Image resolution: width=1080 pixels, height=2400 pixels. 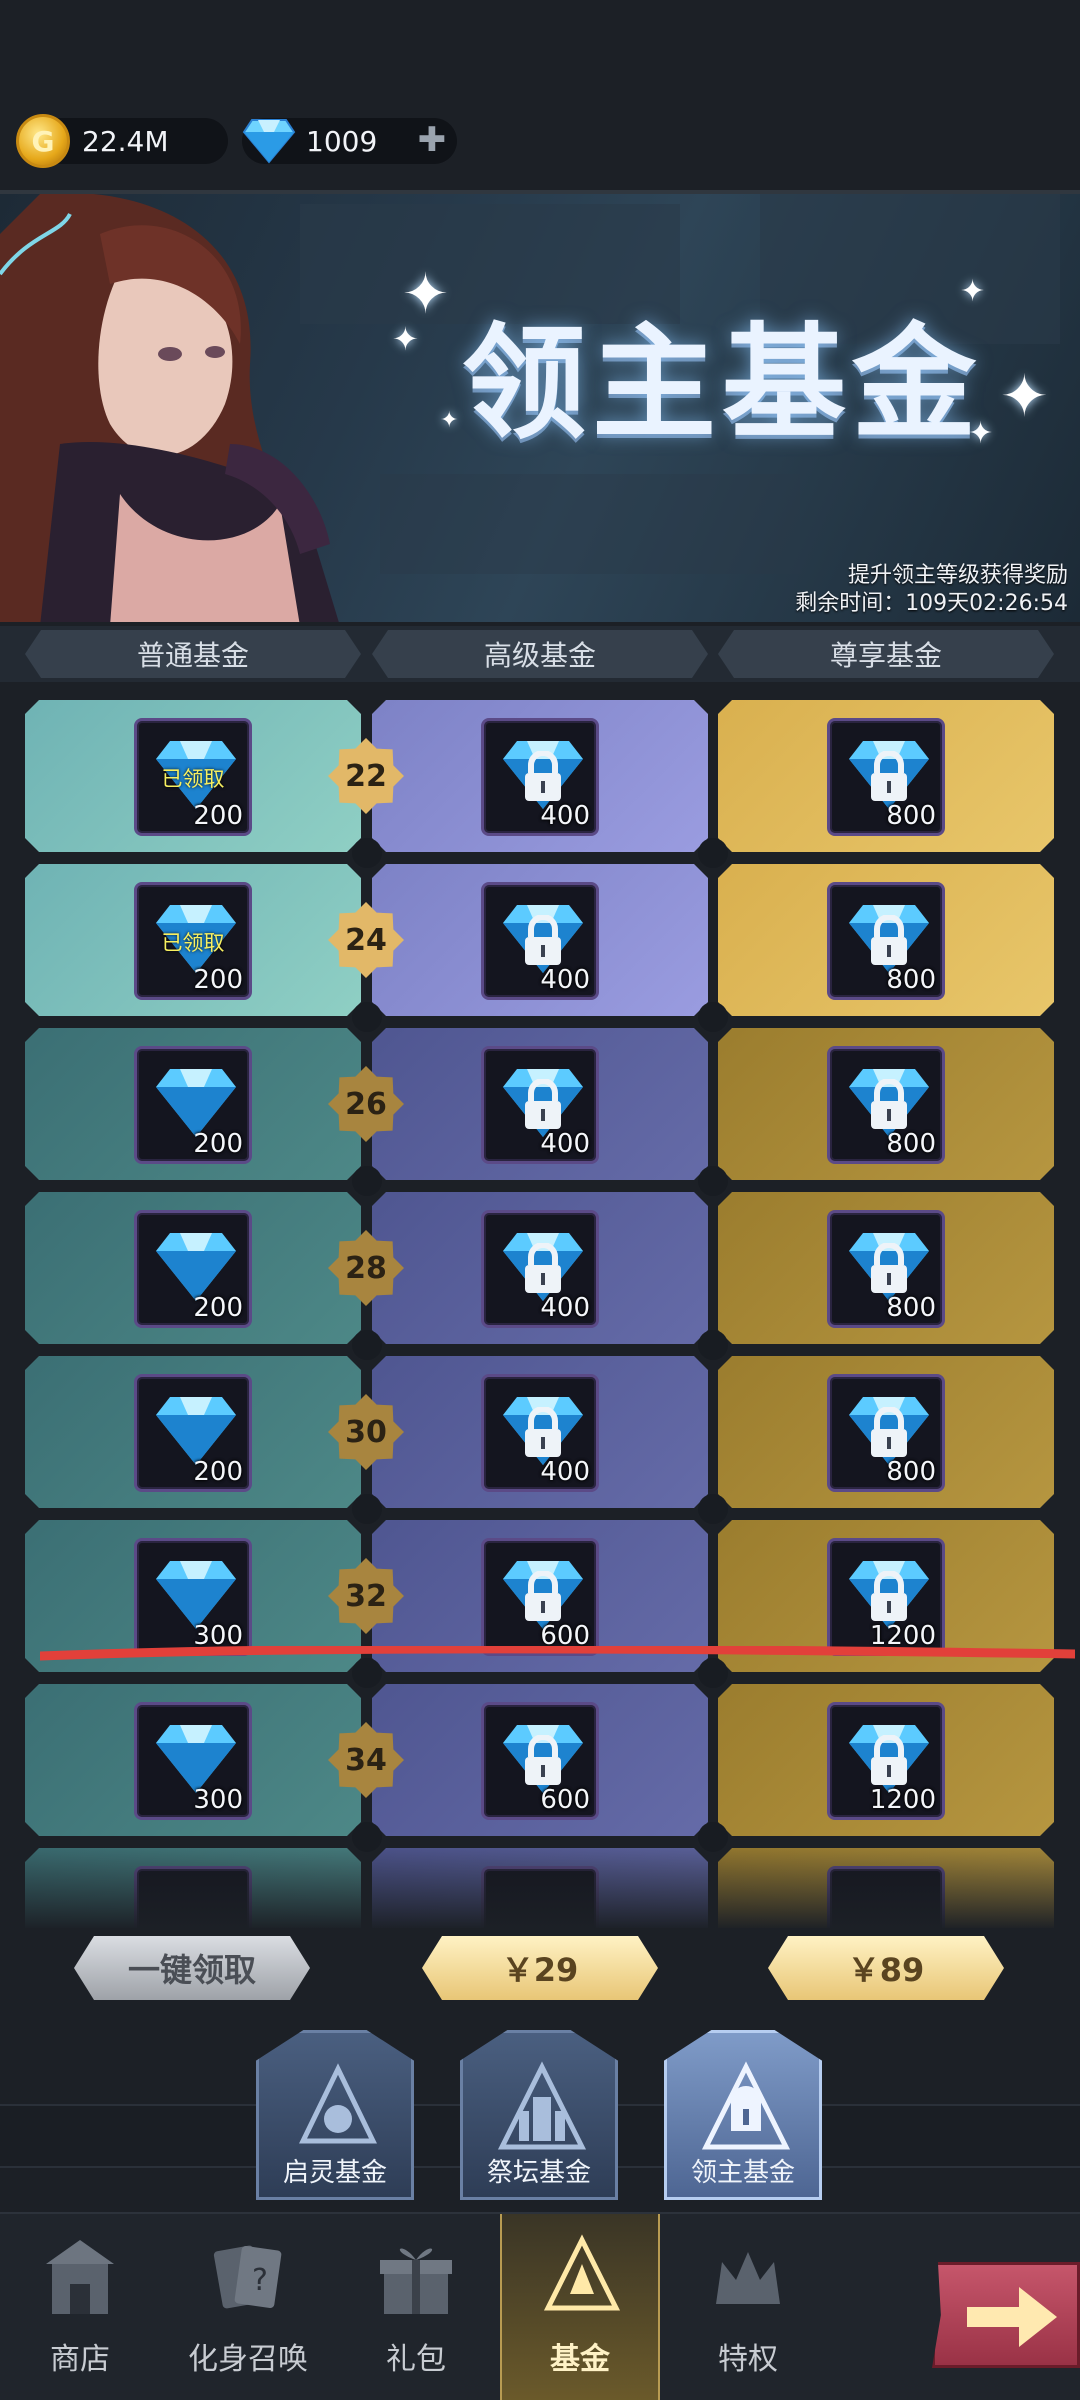 I want to click on bottom-navigation: 商店 ? 化身召唤 礼包 基金 特权, so click(x=540, y=2306).